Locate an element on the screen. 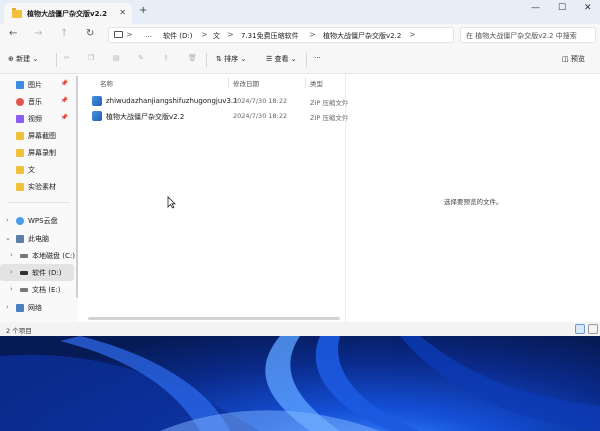 Image resolution: width=600 pixels, height=431 pixels. sort-label: 排序 is located at coordinates (231, 59).